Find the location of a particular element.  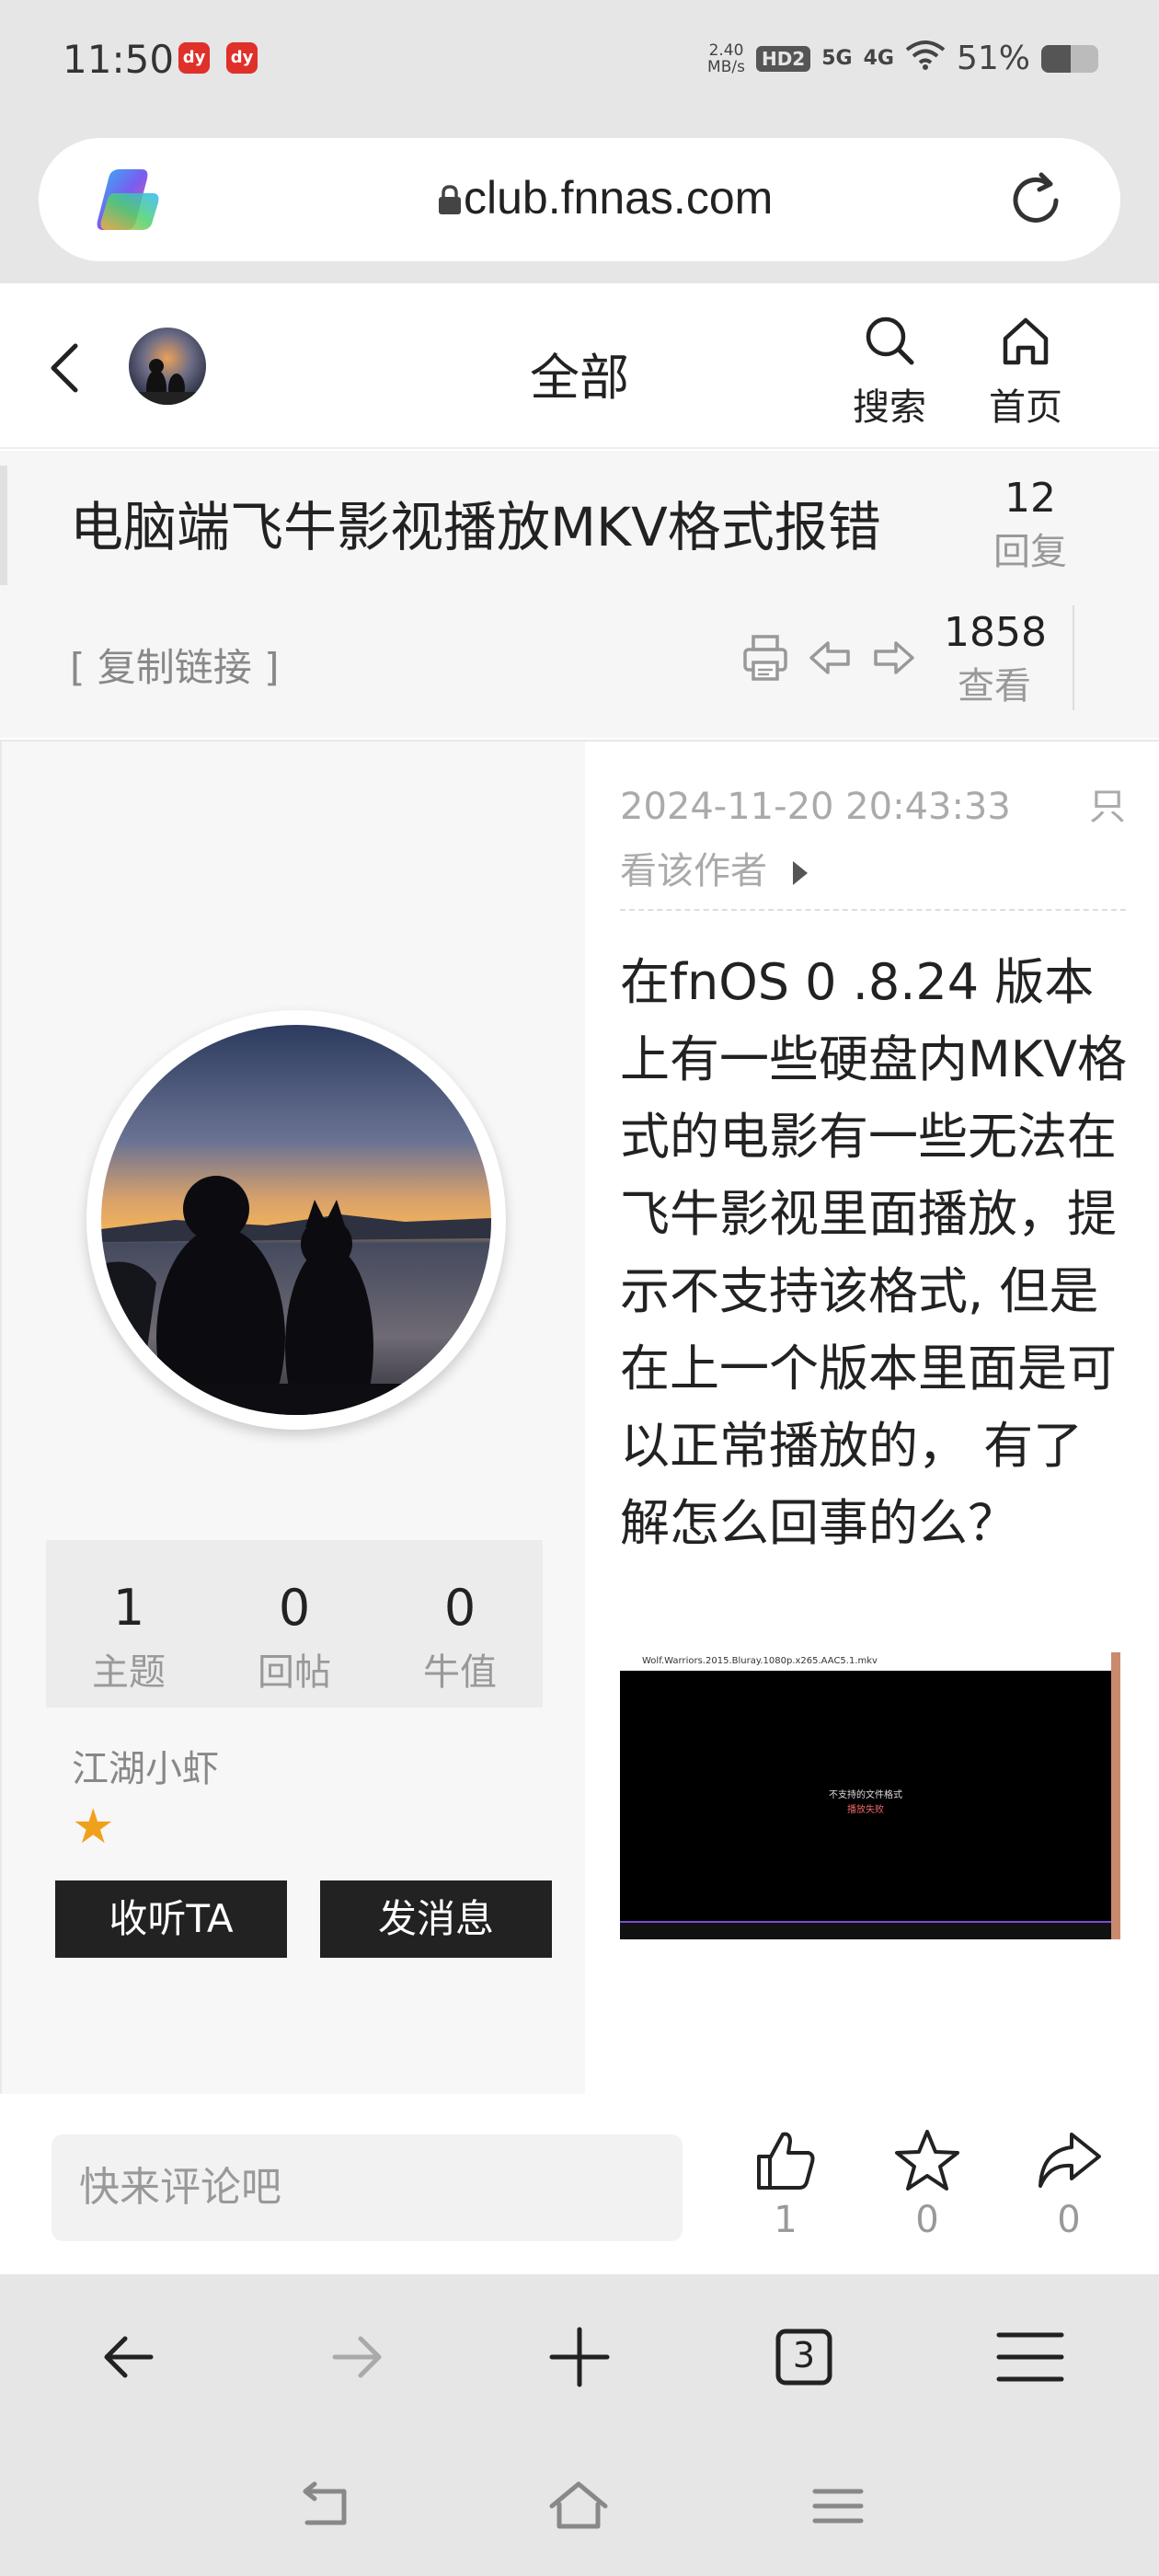

thread-tools is located at coordinates (829, 658).